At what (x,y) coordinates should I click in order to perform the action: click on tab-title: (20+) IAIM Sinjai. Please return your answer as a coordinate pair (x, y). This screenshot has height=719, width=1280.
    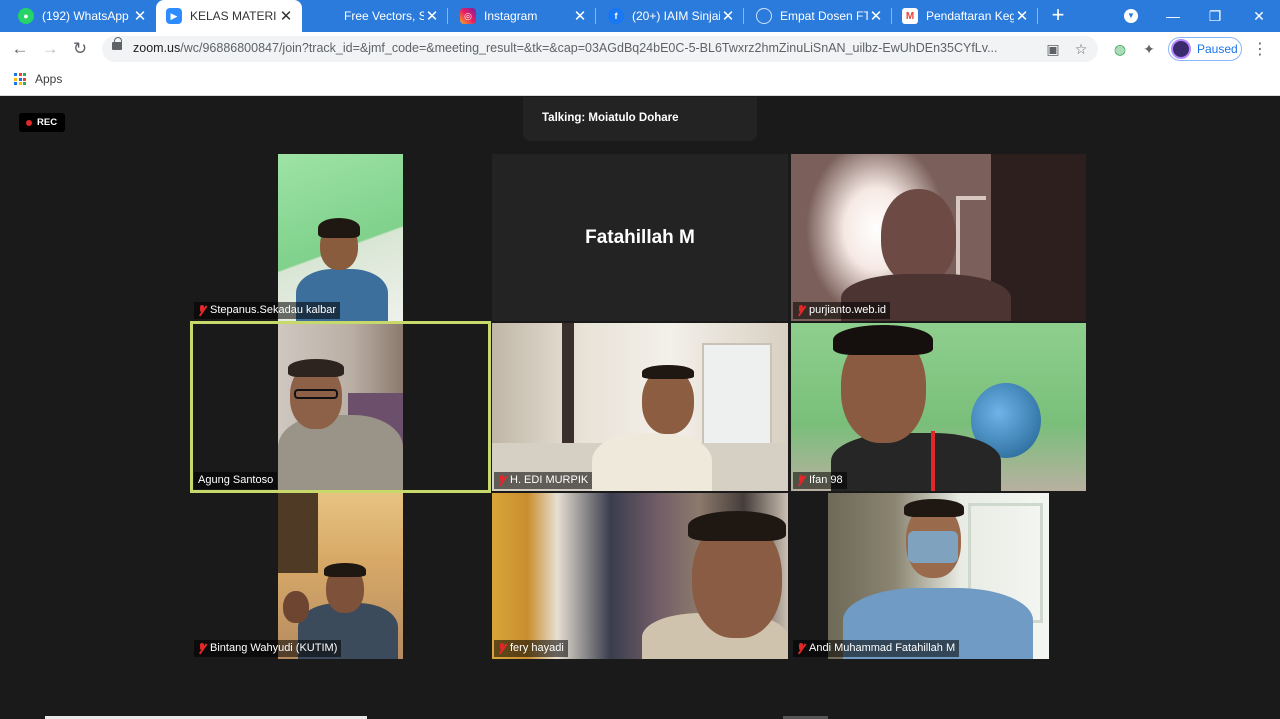
    Looking at the image, I should click on (676, 16).